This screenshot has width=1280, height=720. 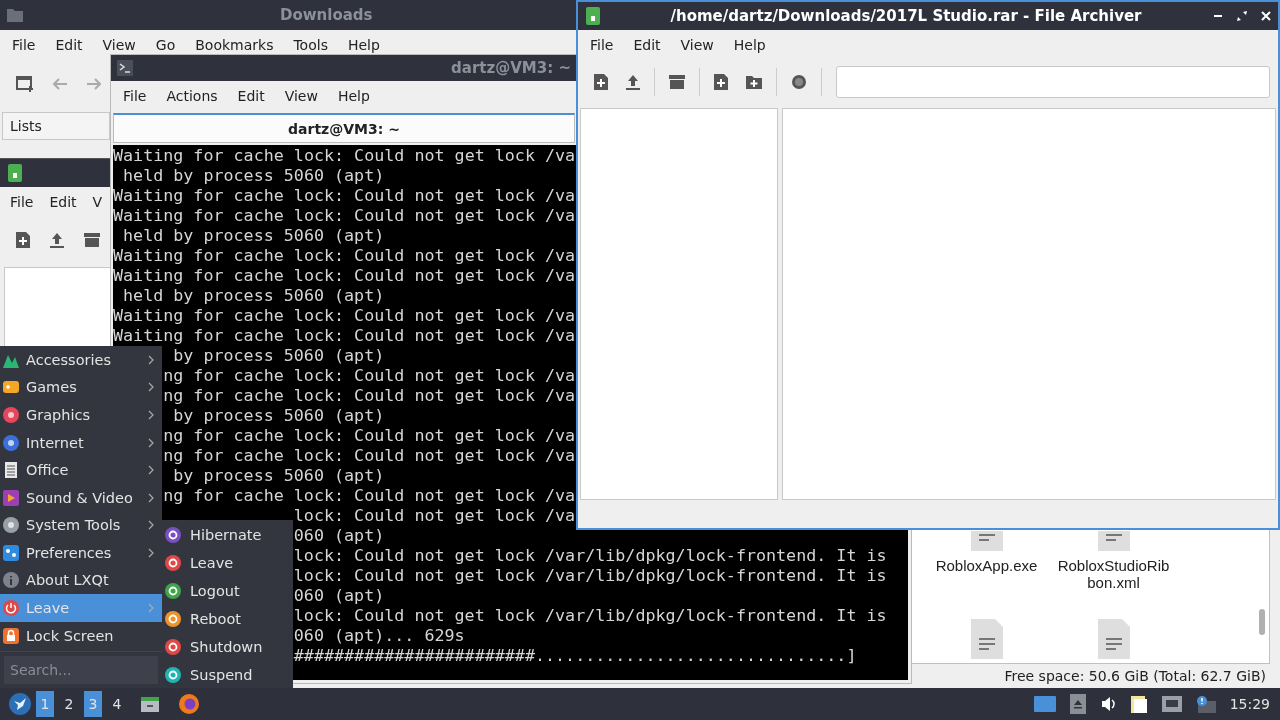 What do you see at coordinates (799, 82) in the screenshot?
I see `stop-icon` at bounding box center [799, 82].